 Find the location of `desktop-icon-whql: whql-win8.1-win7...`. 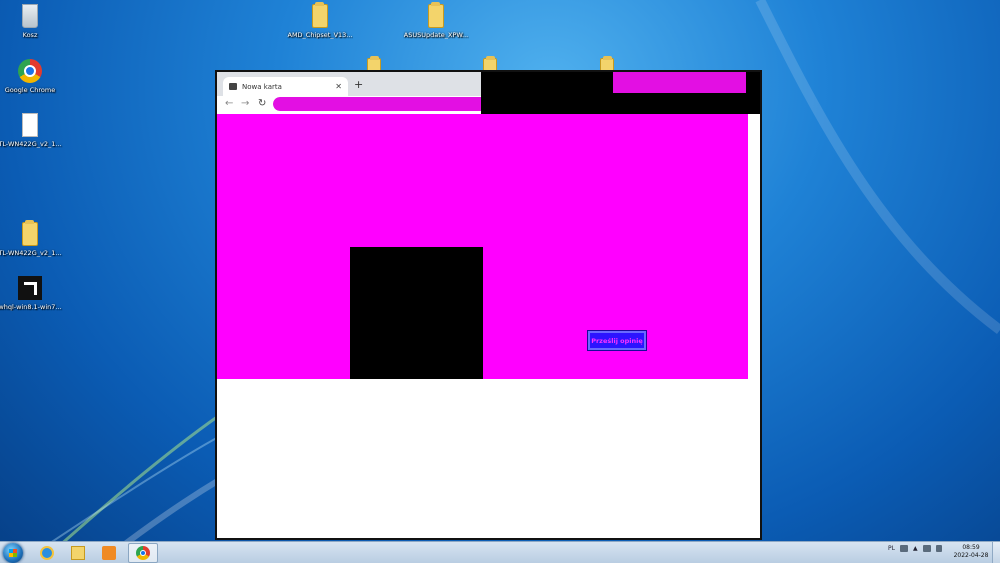

desktop-icon-whql: whql-win8.1-win7... is located at coordinates (31, 293).